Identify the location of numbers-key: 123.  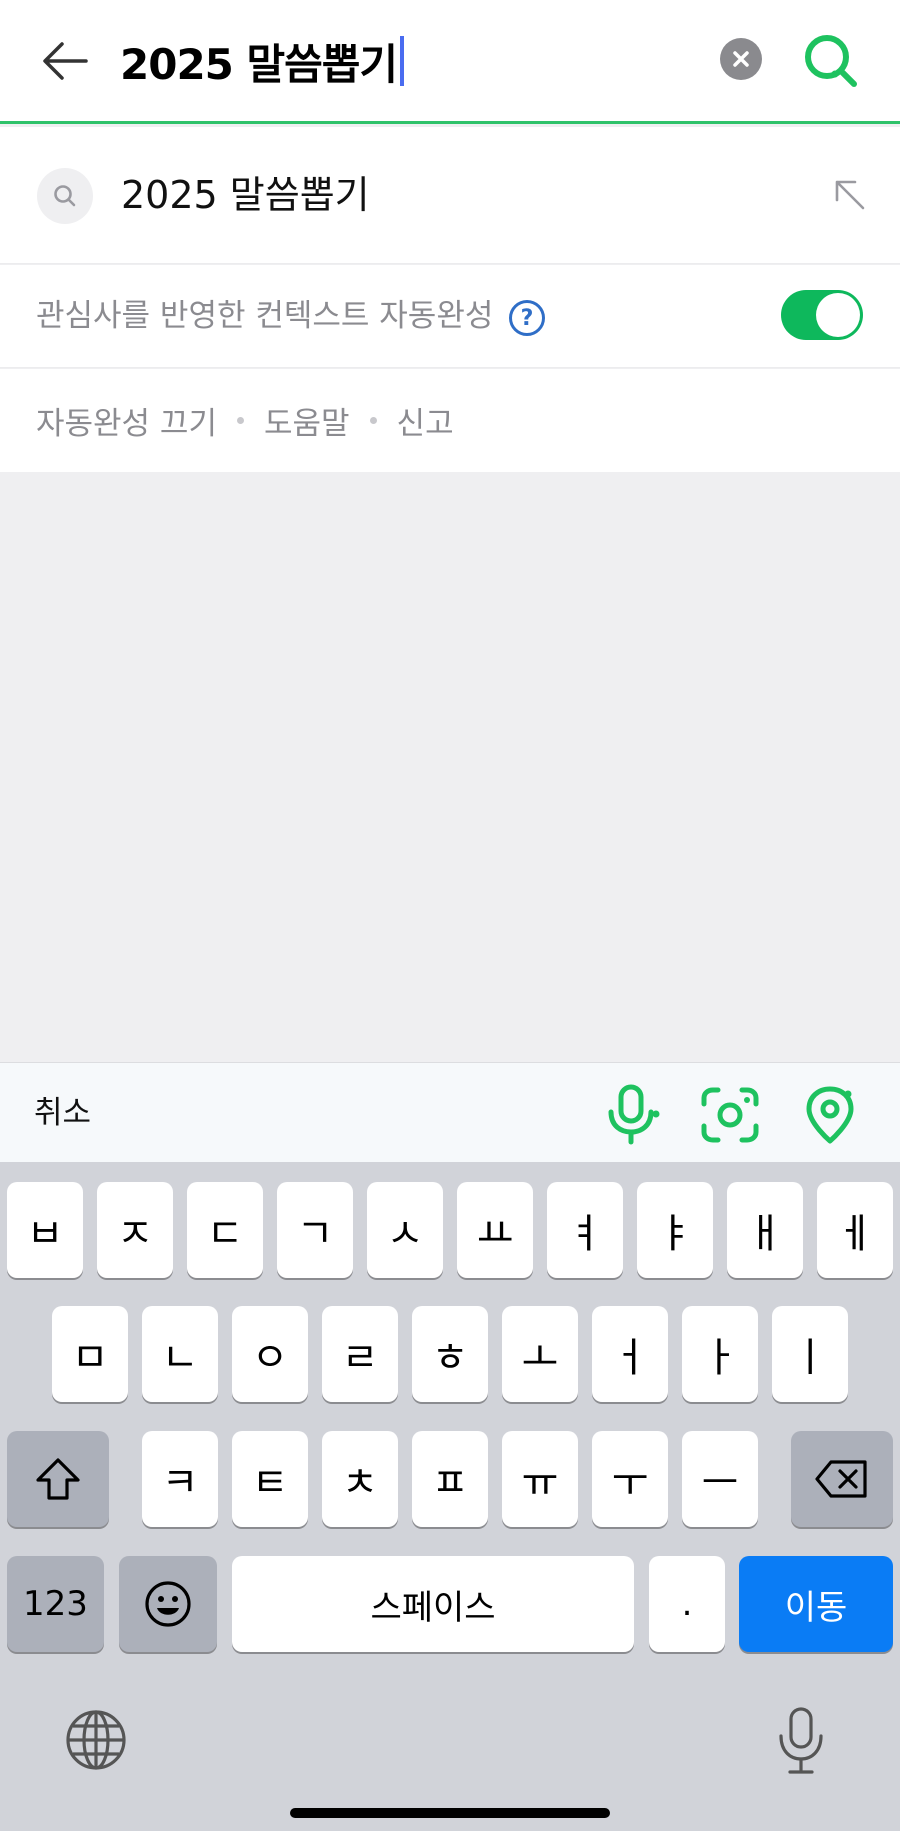
(55, 1604).